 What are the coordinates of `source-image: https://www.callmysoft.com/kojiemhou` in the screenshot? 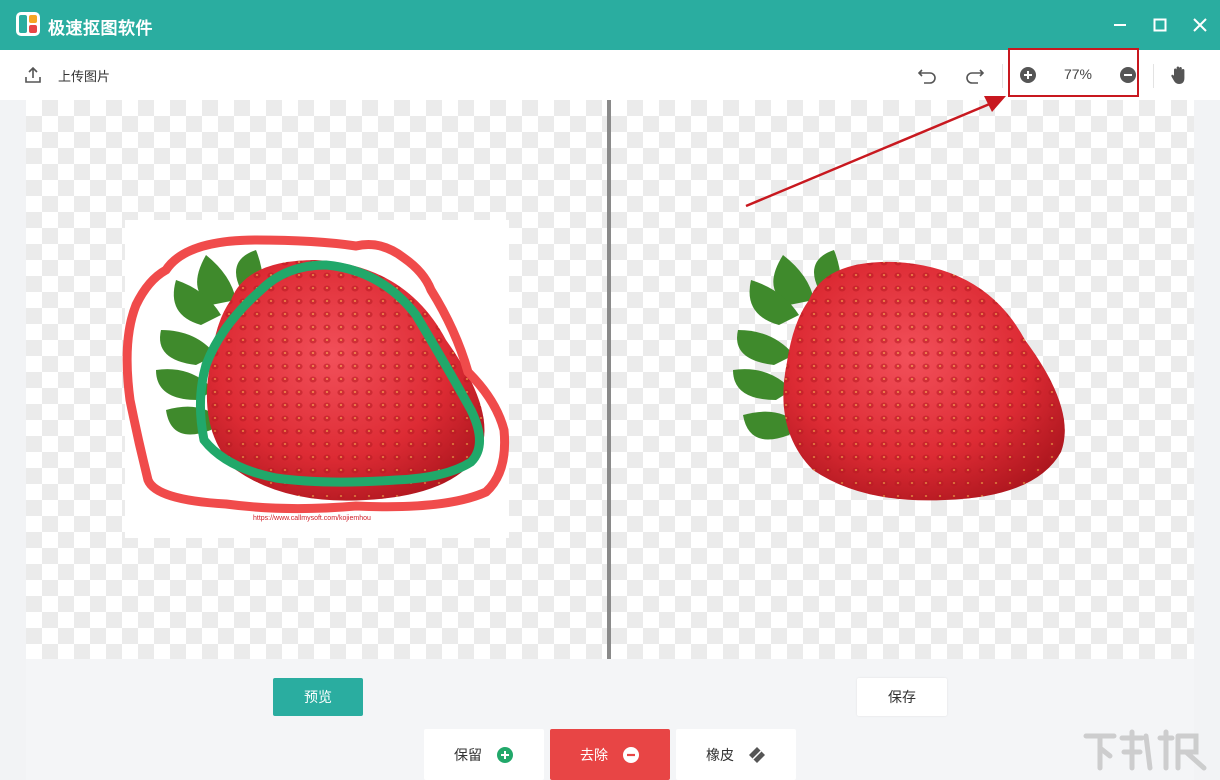 It's located at (316, 379).